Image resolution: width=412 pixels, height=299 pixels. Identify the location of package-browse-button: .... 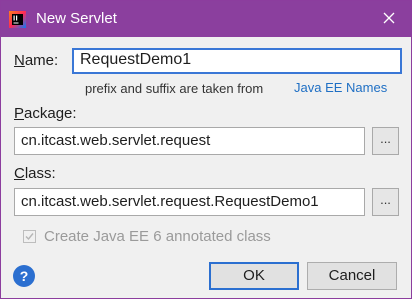
(385, 141).